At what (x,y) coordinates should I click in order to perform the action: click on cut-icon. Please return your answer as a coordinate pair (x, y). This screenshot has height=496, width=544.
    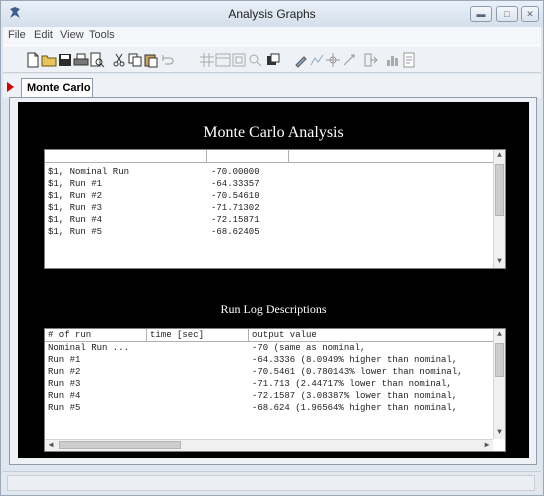
    Looking at the image, I should click on (119, 60).